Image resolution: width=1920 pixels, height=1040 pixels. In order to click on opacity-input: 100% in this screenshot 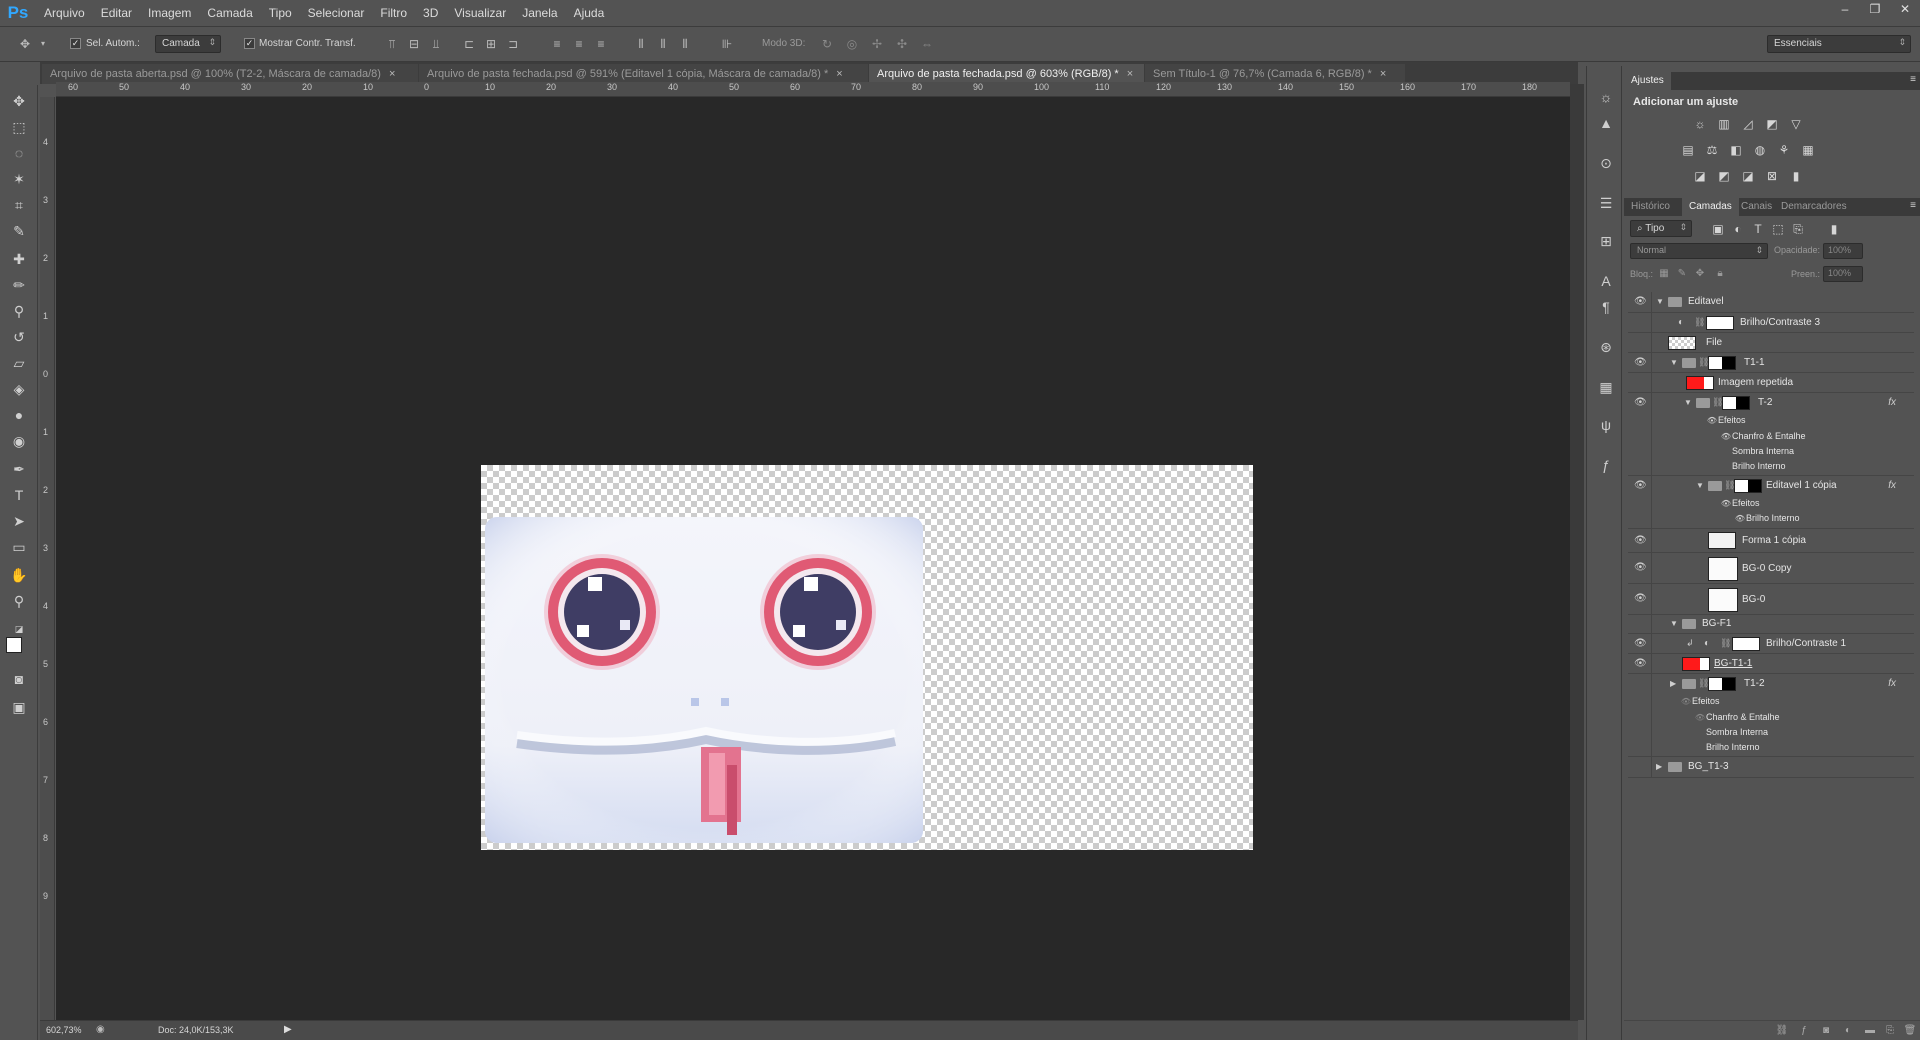, I will do `click(1843, 251)`.